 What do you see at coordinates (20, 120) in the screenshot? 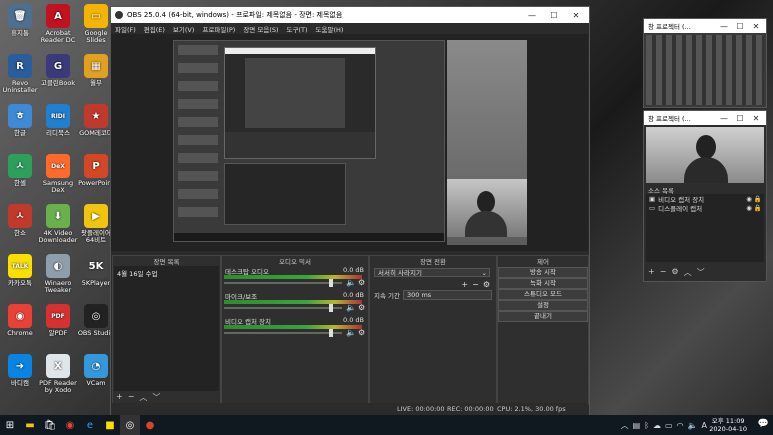
I see `desktop-icon: ㅎ 한글` at bounding box center [20, 120].